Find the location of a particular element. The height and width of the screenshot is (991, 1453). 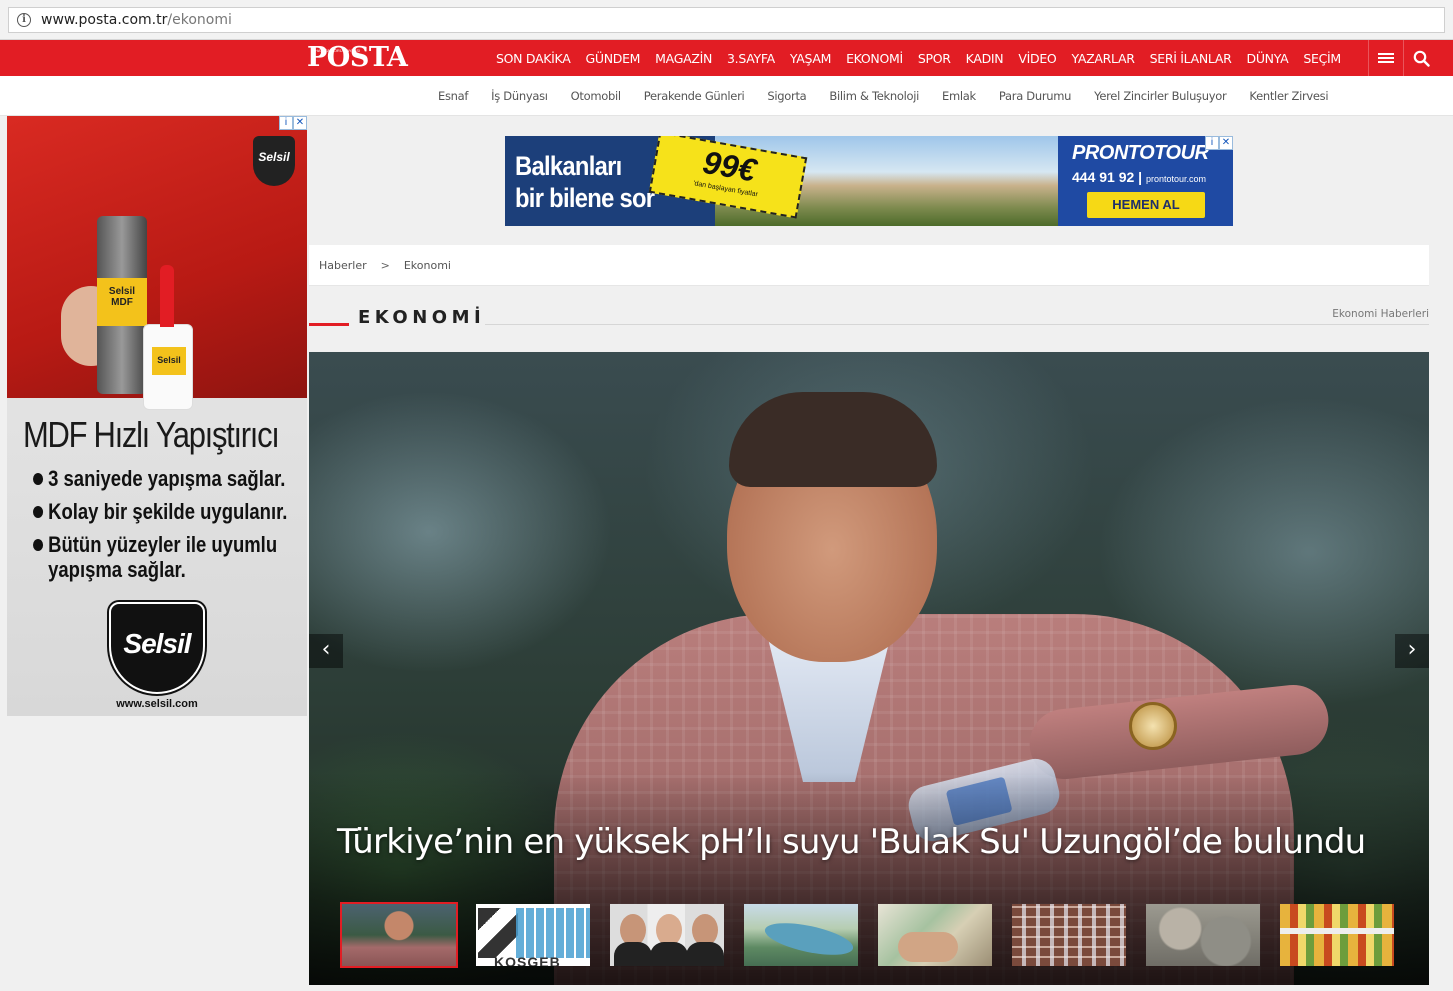

slider-thumbnails: KOSGEB is located at coordinates (876, 935).